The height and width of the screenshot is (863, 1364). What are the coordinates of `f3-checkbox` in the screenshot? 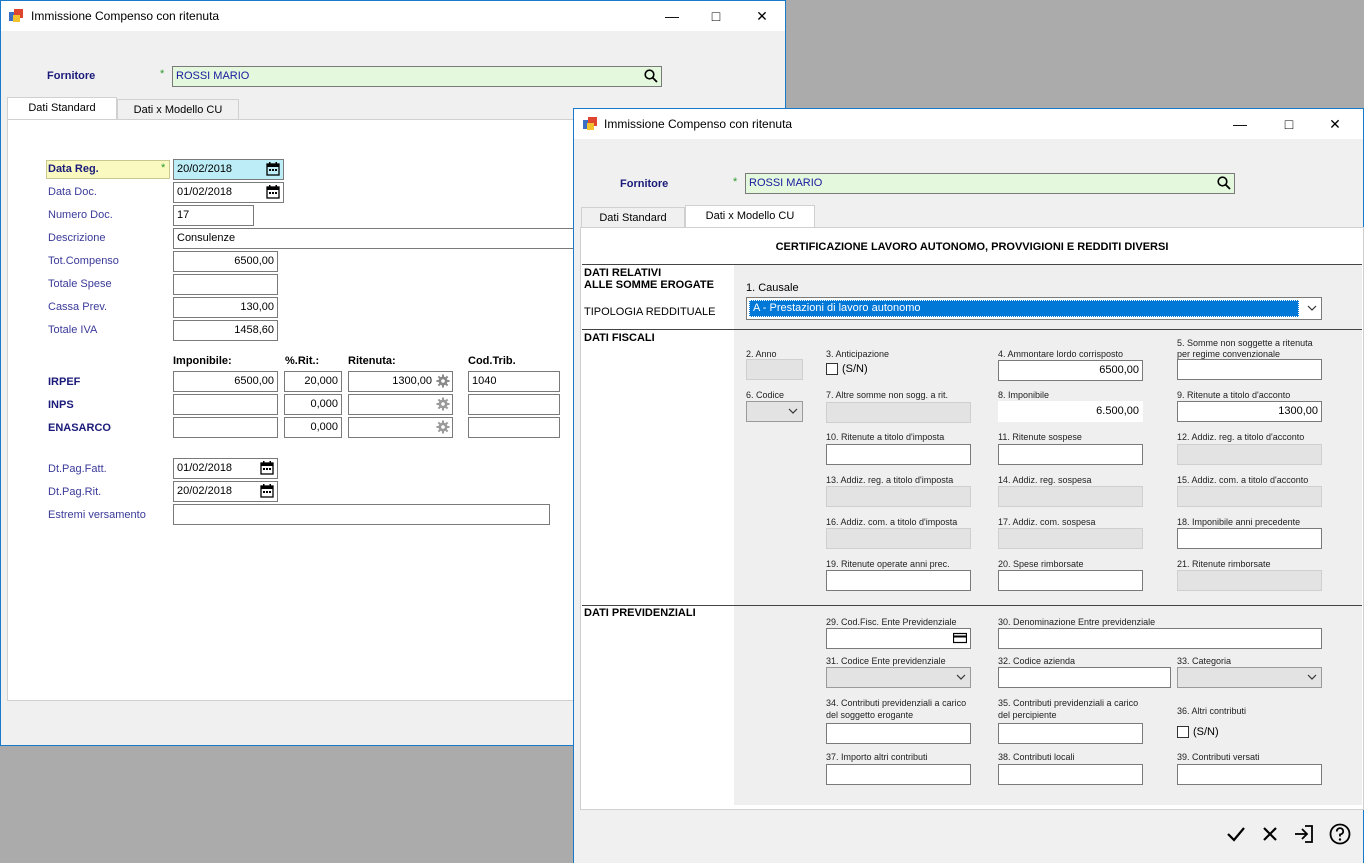 It's located at (832, 369).